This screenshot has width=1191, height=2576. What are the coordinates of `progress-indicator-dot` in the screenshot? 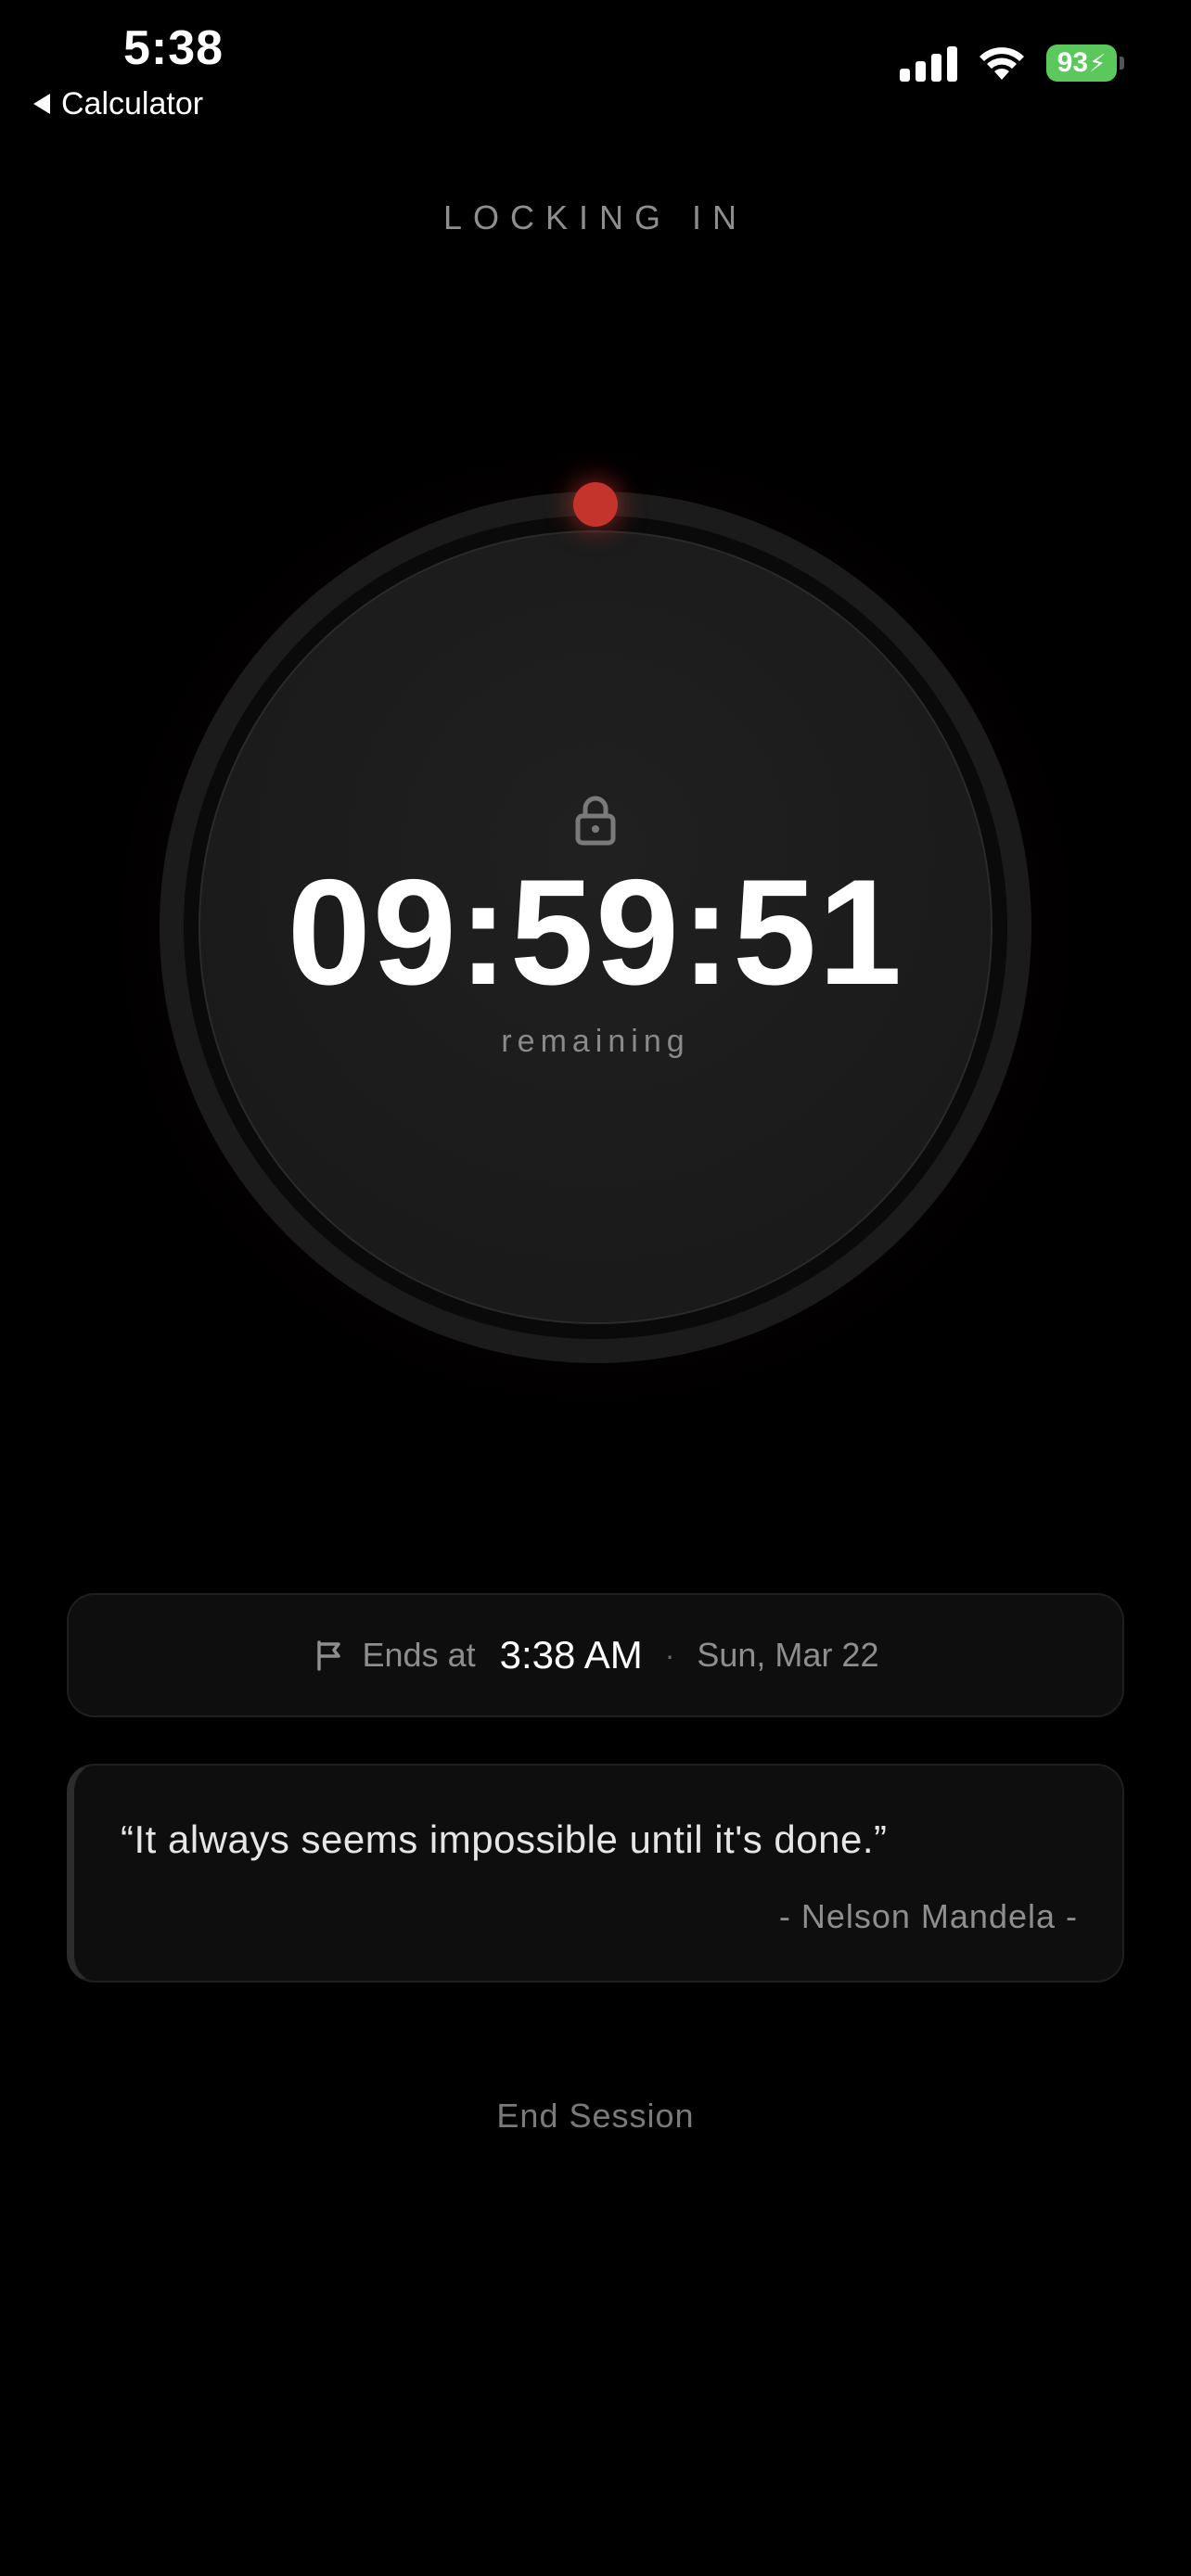 It's located at (595, 505).